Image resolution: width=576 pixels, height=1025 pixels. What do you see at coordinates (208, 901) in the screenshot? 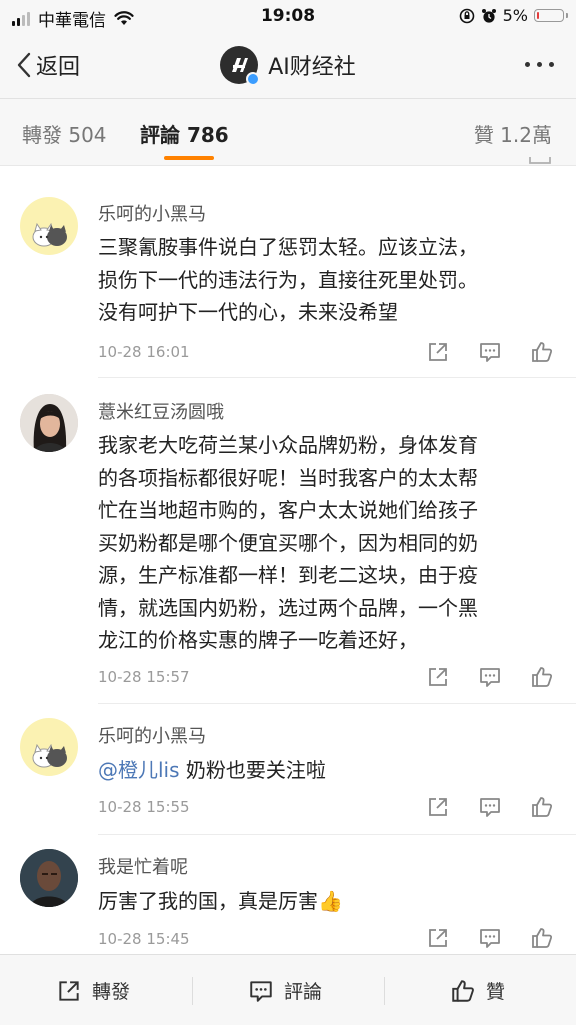
I see `comment-body: 厉害了我的国，真是厉害` at bounding box center [208, 901].